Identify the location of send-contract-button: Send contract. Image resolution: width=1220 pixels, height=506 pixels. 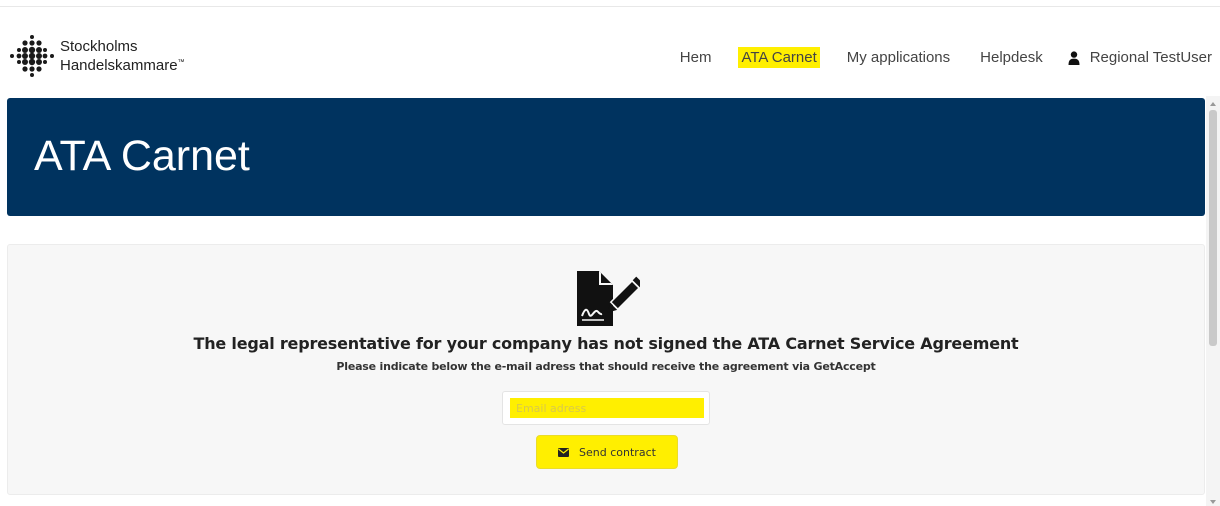
(607, 452).